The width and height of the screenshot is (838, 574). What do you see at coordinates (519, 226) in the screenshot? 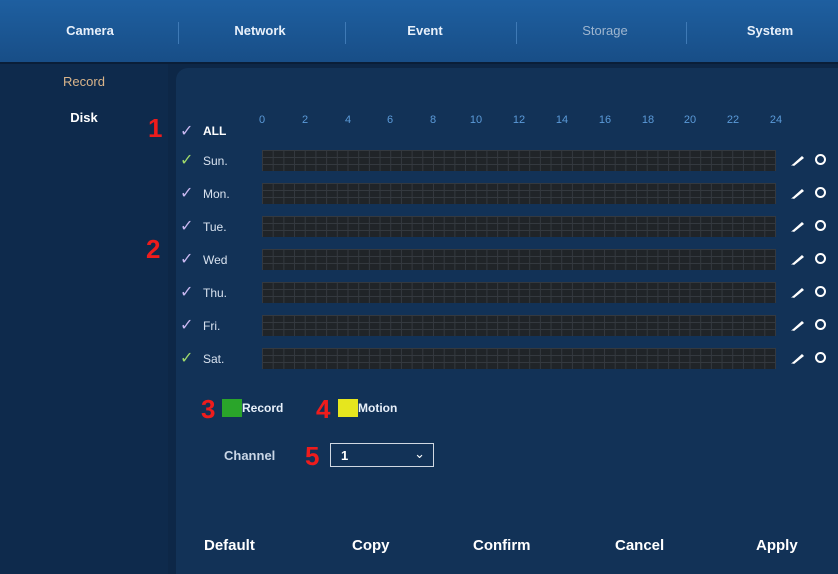
I see `schedule-grid-tue` at bounding box center [519, 226].